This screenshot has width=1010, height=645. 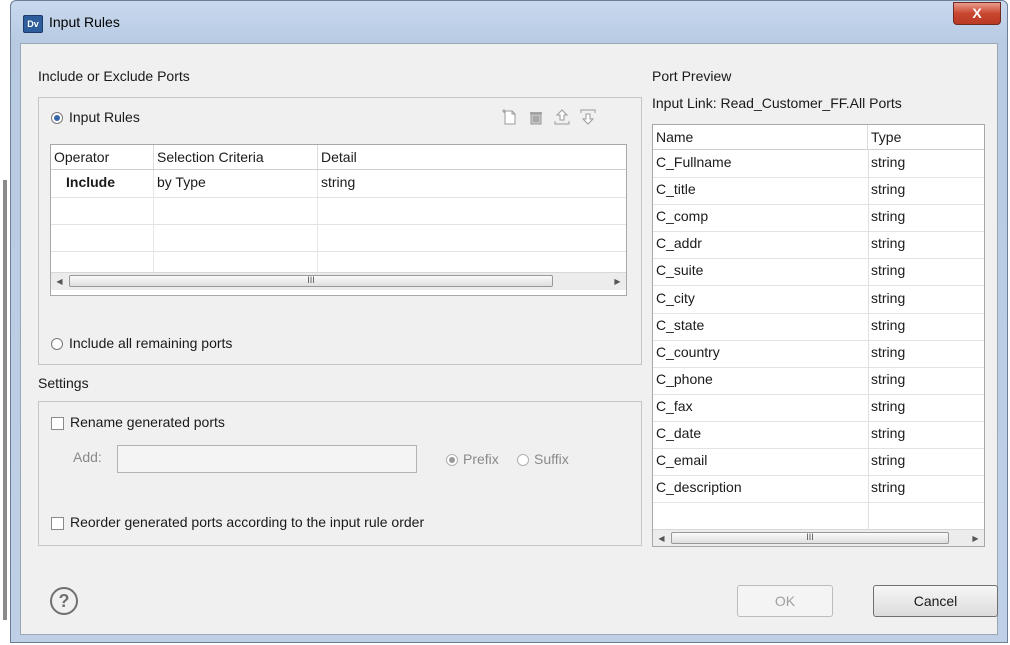 I want to click on include-all-radio-label: Include all remaining ports, so click(x=151, y=343).